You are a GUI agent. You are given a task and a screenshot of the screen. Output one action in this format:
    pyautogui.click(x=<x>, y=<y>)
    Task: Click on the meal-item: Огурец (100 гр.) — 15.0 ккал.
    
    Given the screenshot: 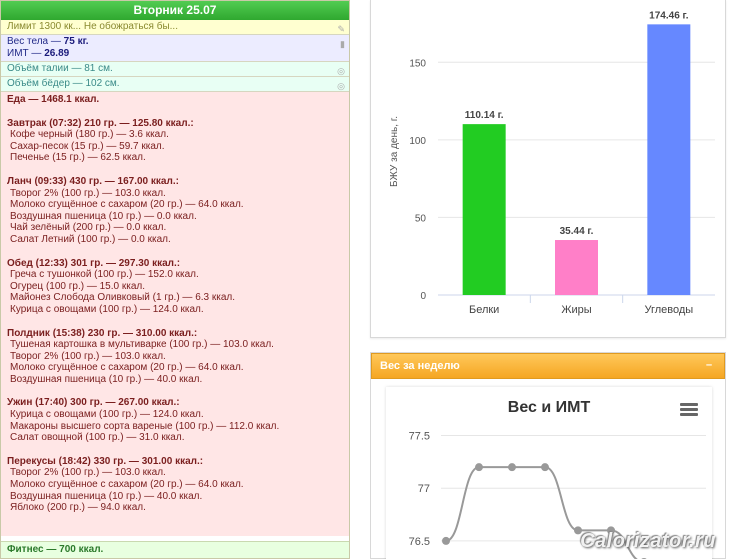 What is the action you would take?
    pyautogui.click(x=175, y=287)
    